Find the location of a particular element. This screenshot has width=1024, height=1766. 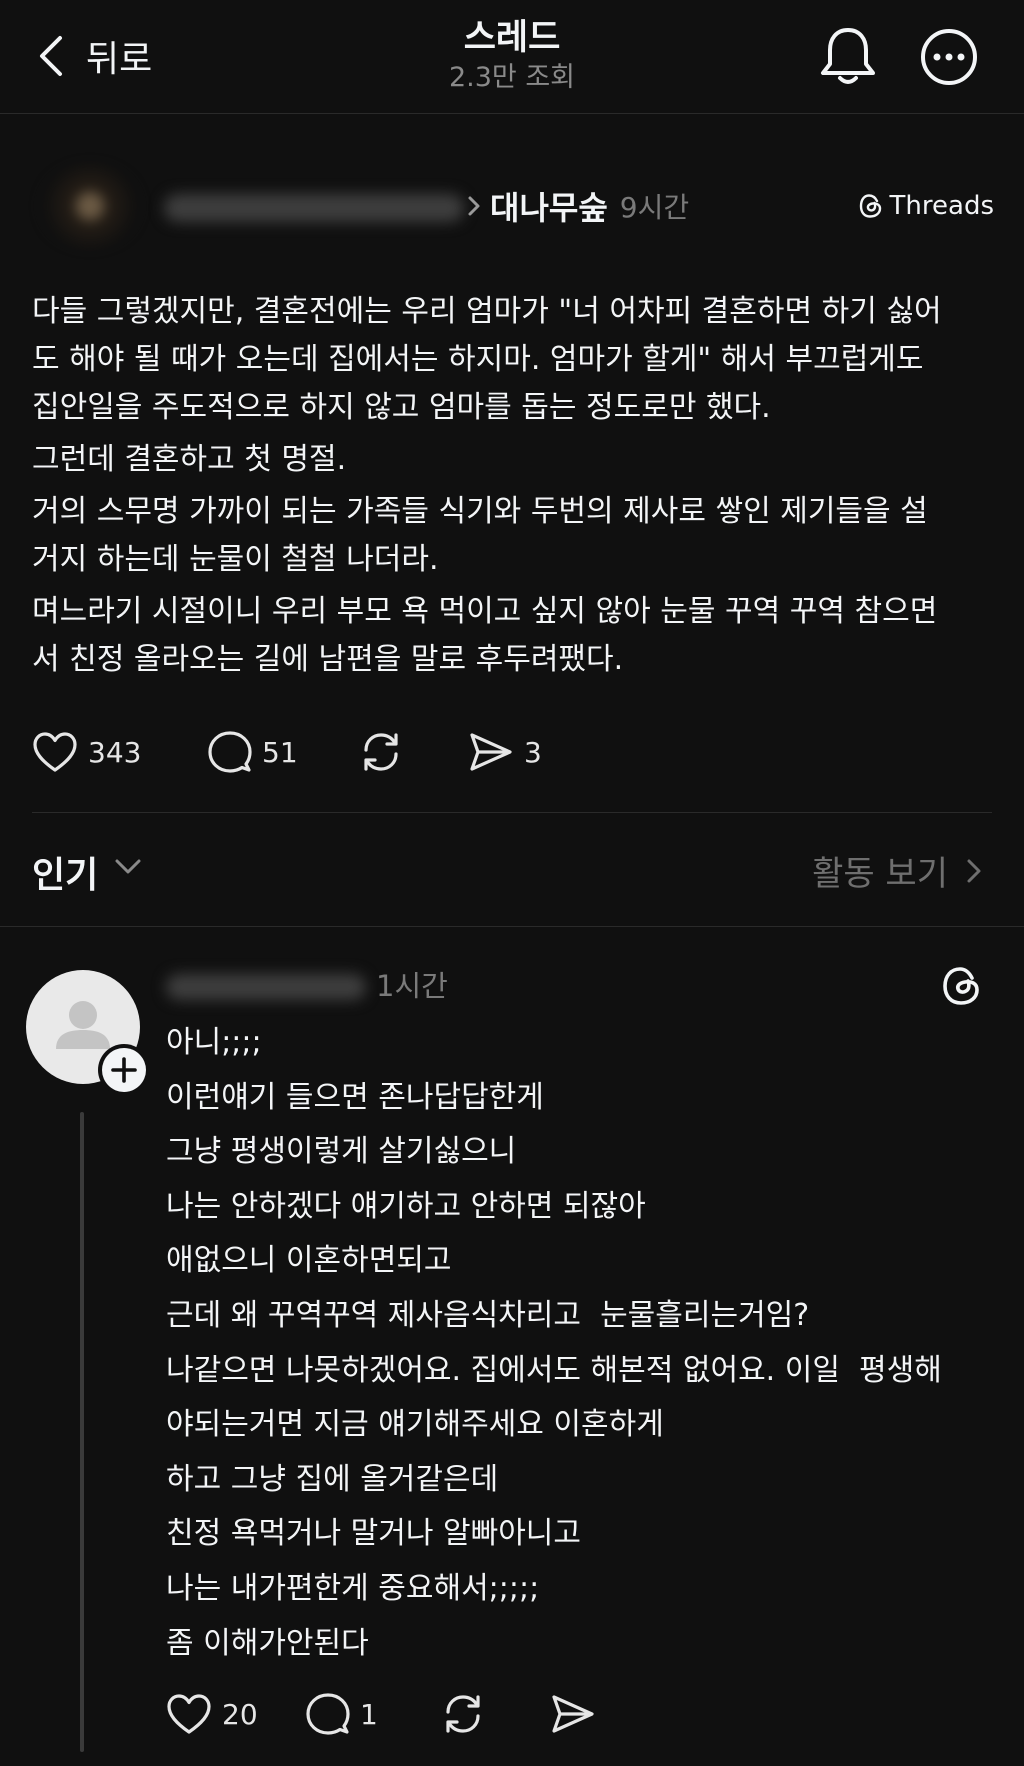

follow-plus-button is located at coordinates (124, 1070).